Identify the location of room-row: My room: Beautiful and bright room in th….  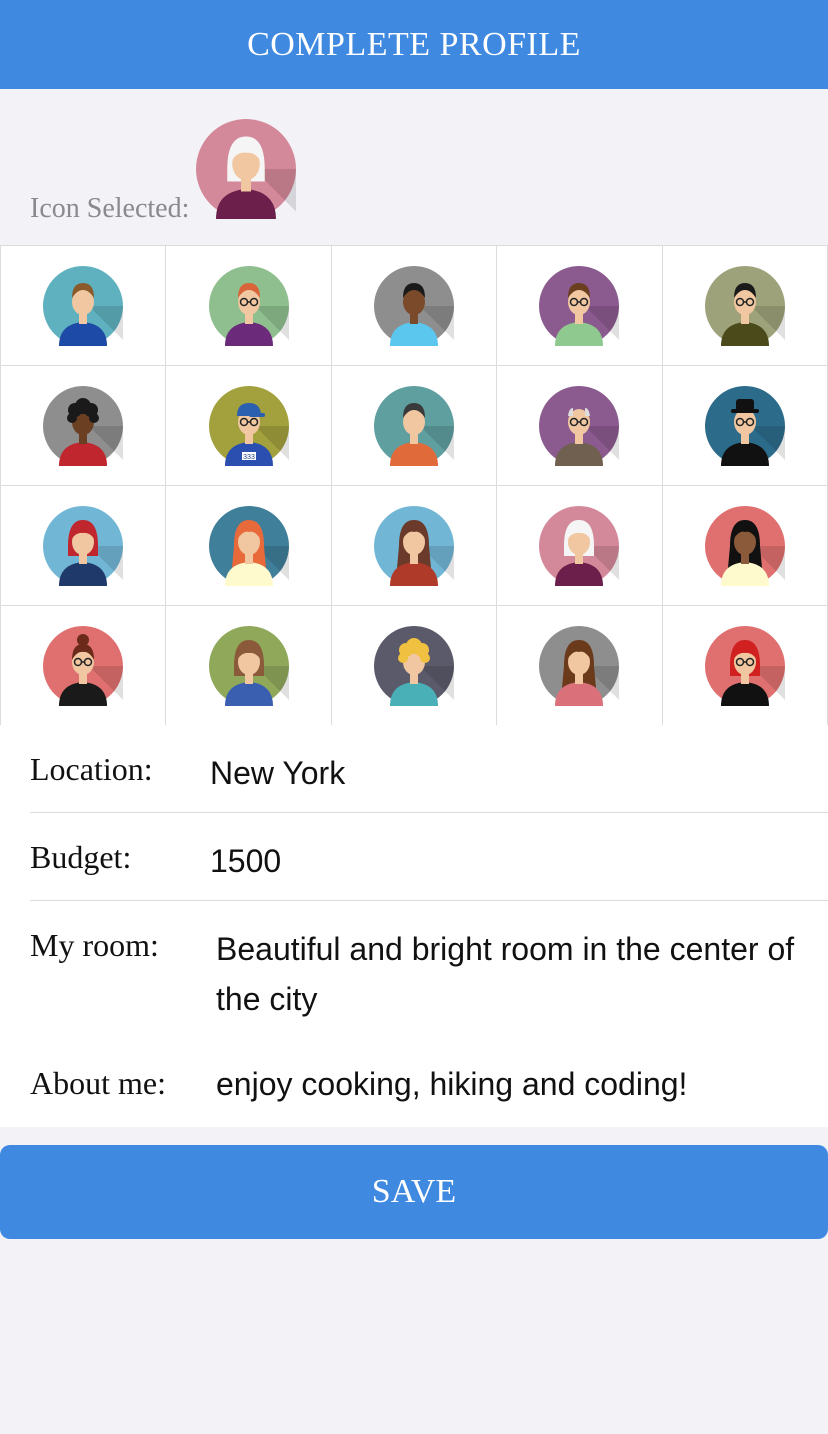
(429, 980).